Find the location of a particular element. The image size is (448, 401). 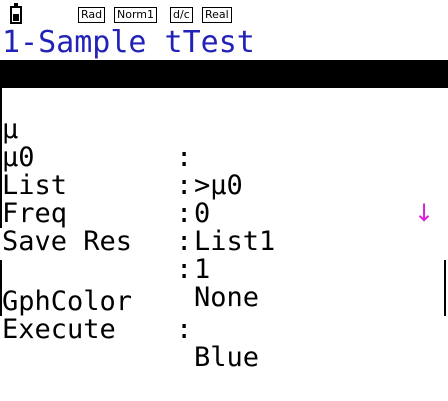

execute-label: Execute is located at coordinates (59, 330).